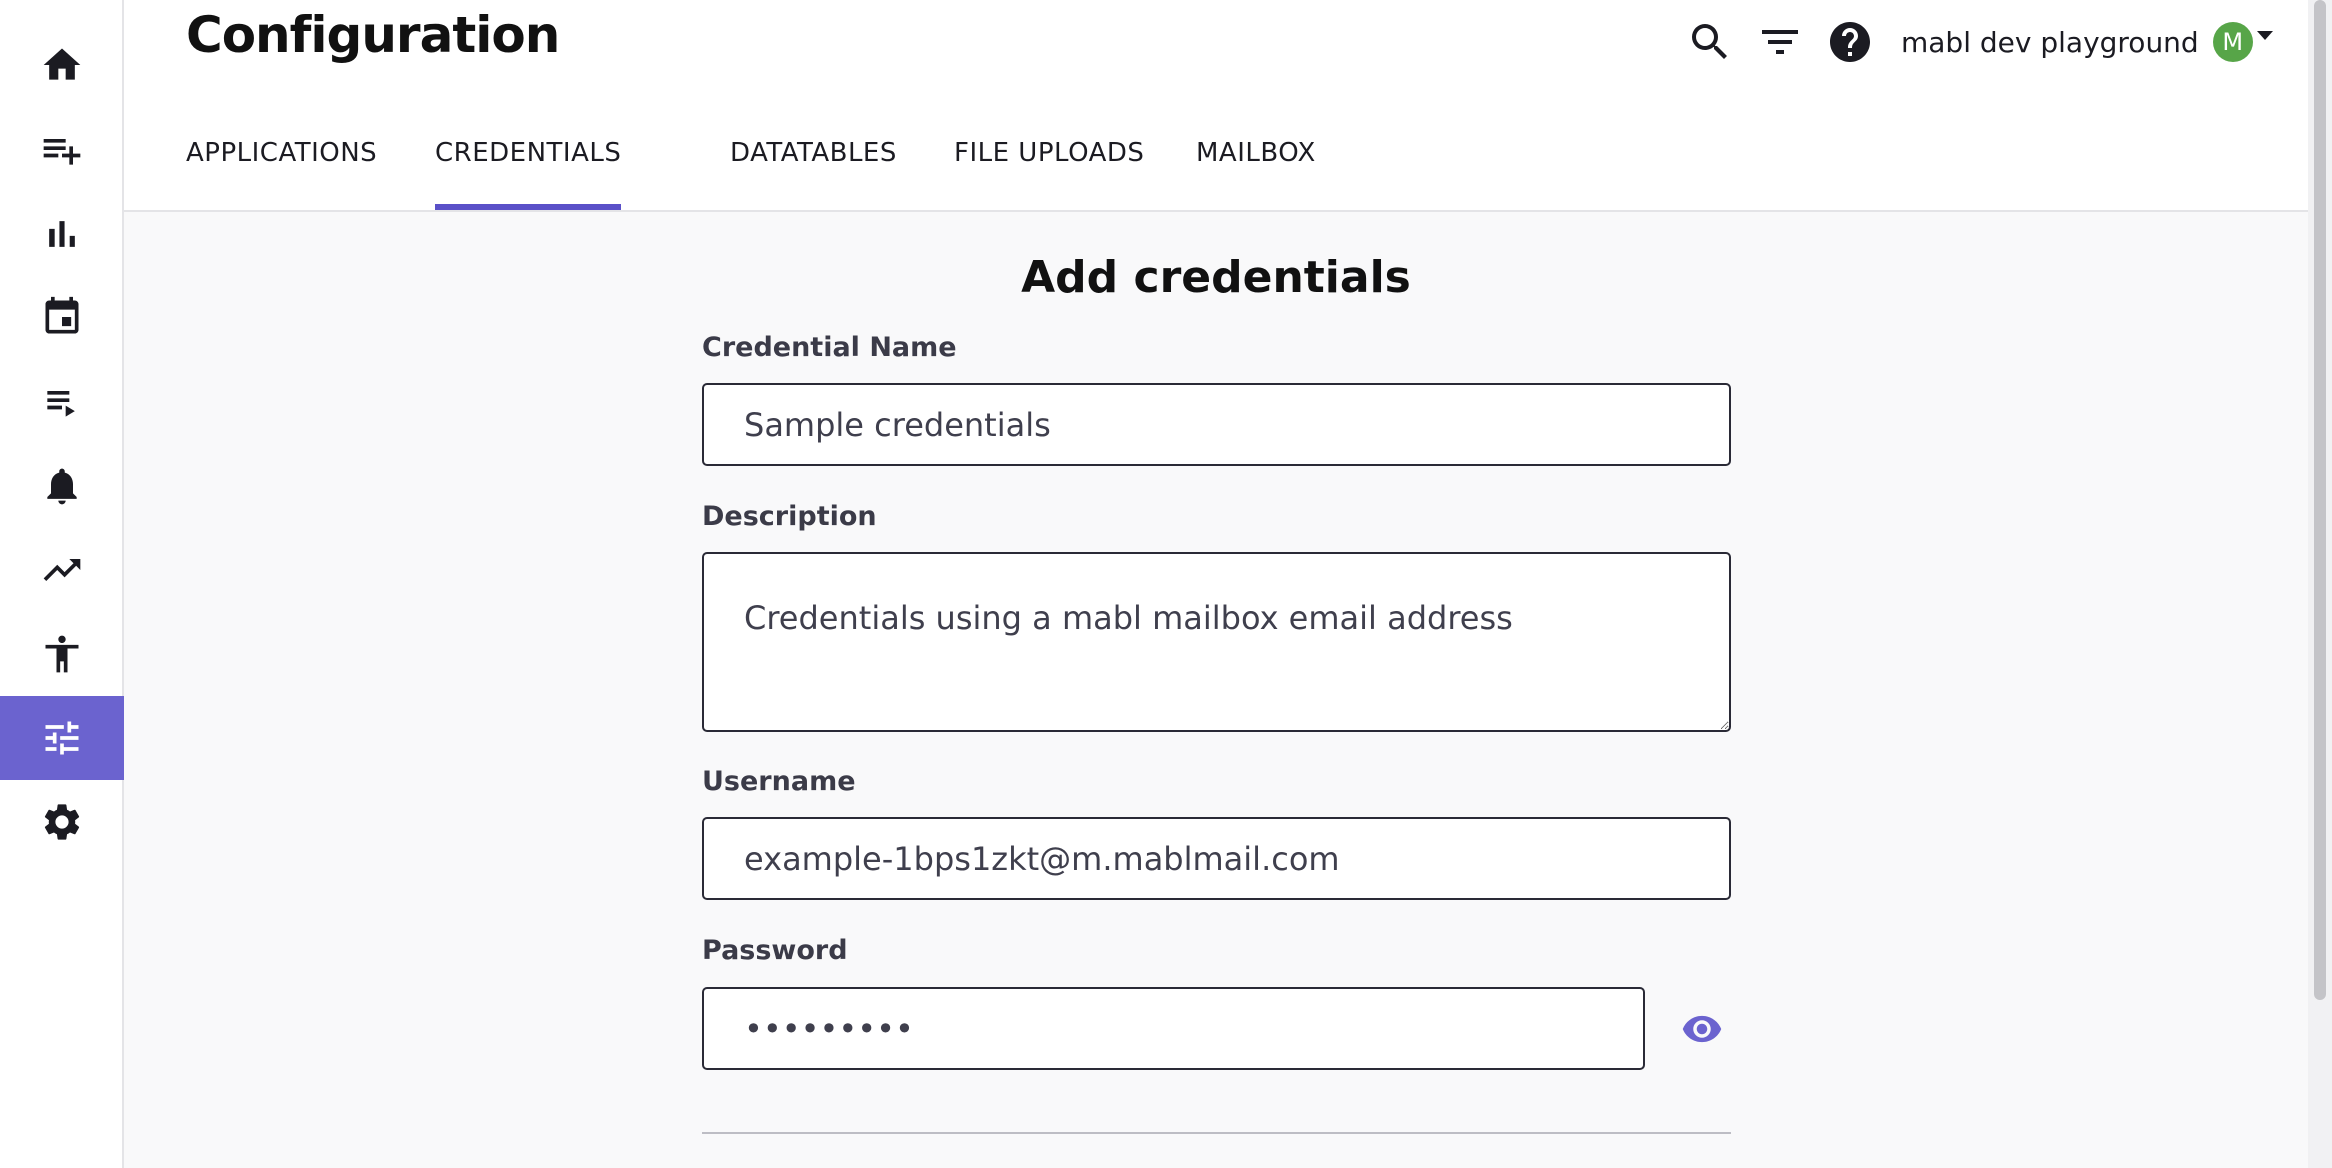  Describe the element at coordinates (2232, 42) in the screenshot. I see `avatar: M` at that location.